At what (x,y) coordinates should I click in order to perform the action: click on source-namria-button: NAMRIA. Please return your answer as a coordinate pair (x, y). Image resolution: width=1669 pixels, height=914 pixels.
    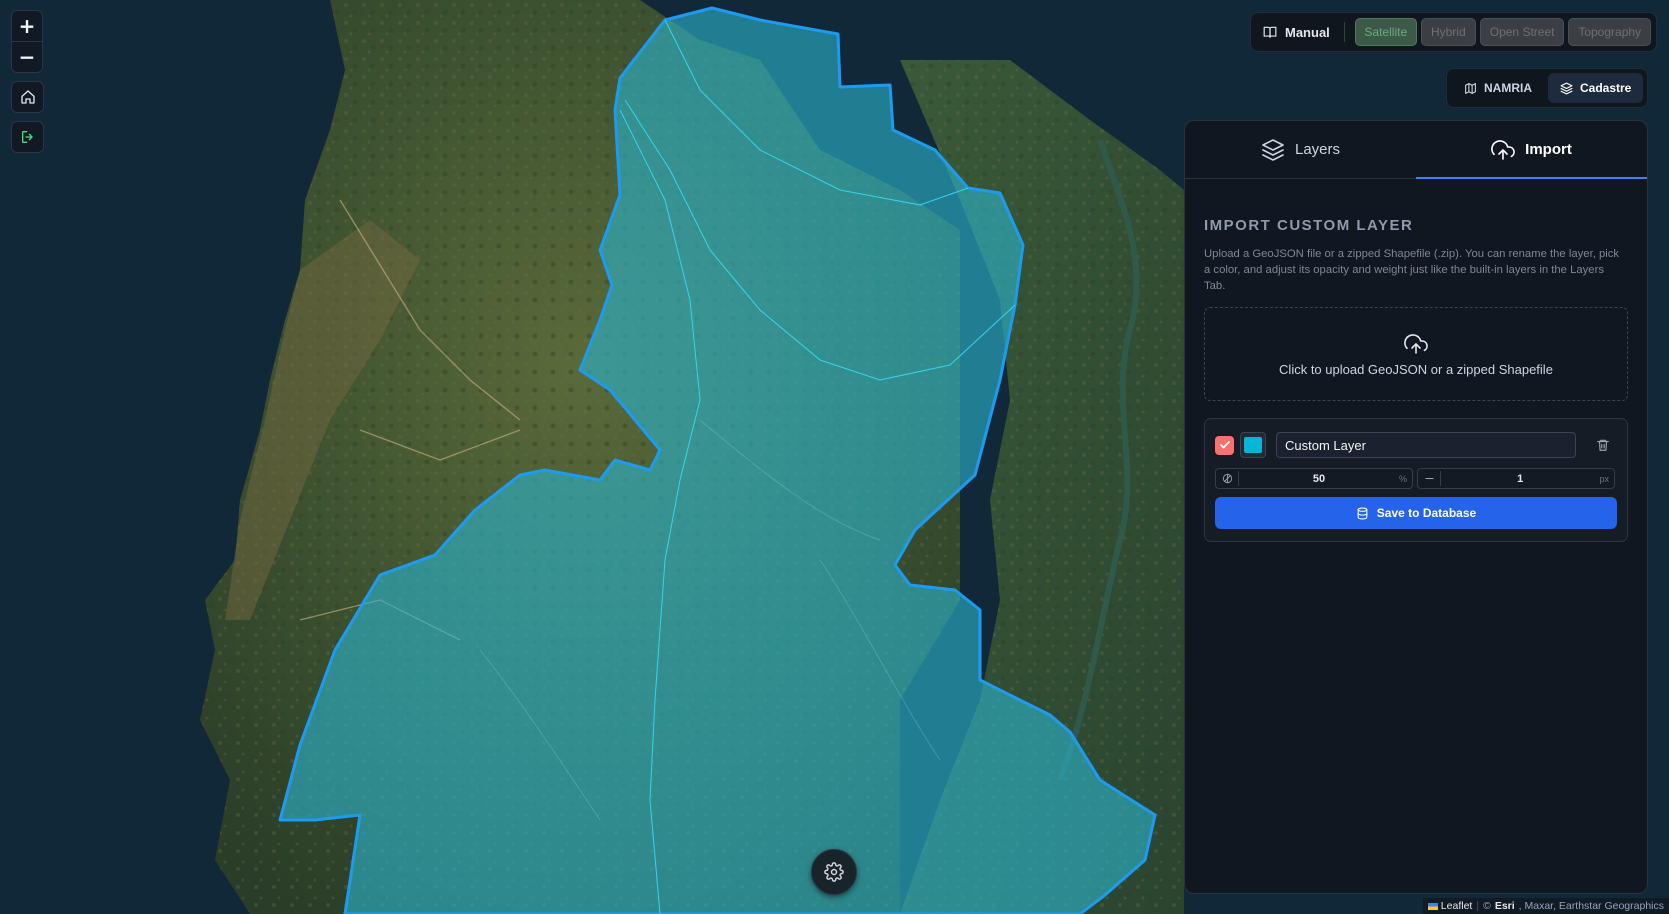
    Looking at the image, I should click on (1498, 88).